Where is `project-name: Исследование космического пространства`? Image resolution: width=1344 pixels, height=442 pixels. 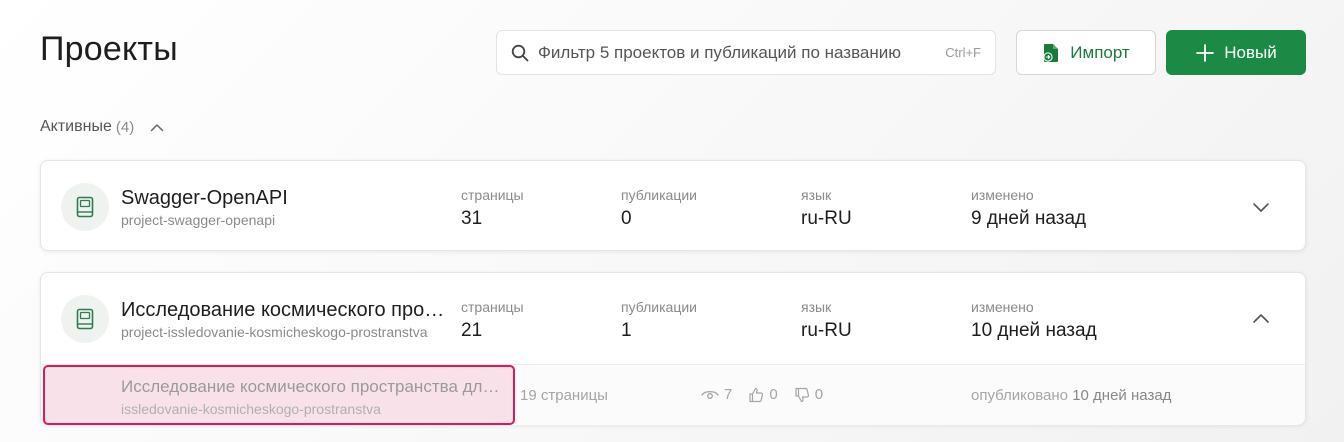 project-name: Исследование космического пространства is located at coordinates (286, 310).